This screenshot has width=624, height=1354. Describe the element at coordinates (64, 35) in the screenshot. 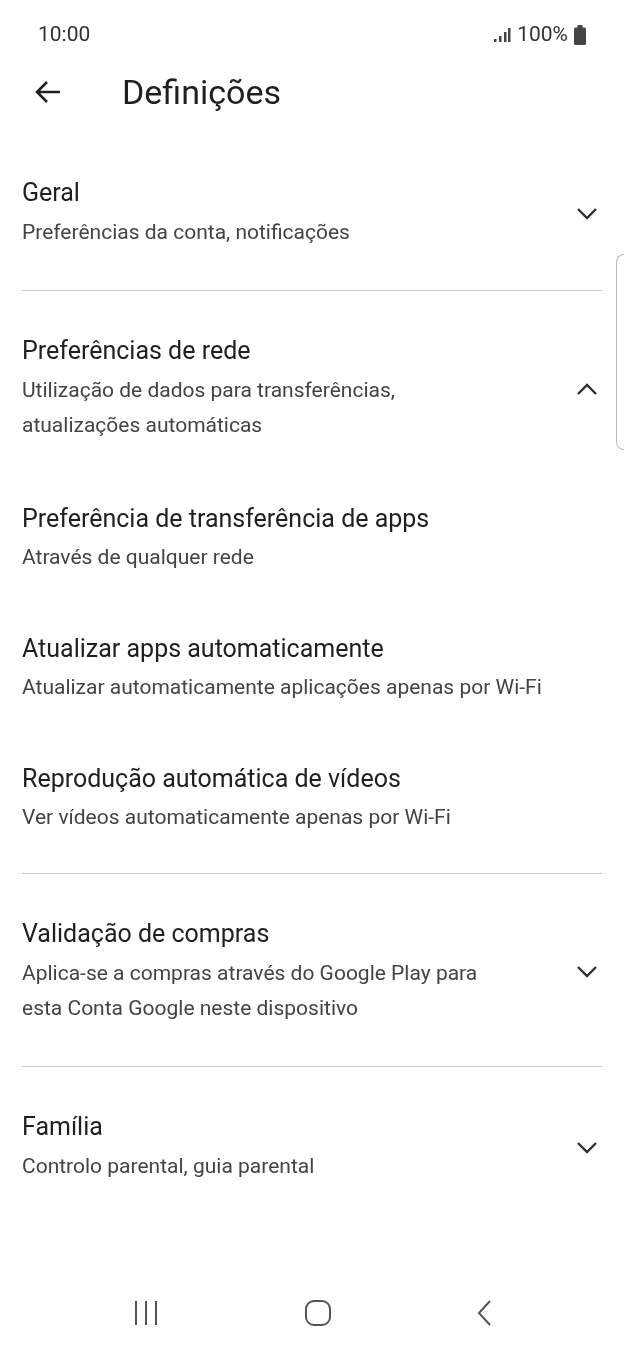

I see `status-time: 10:00` at that location.